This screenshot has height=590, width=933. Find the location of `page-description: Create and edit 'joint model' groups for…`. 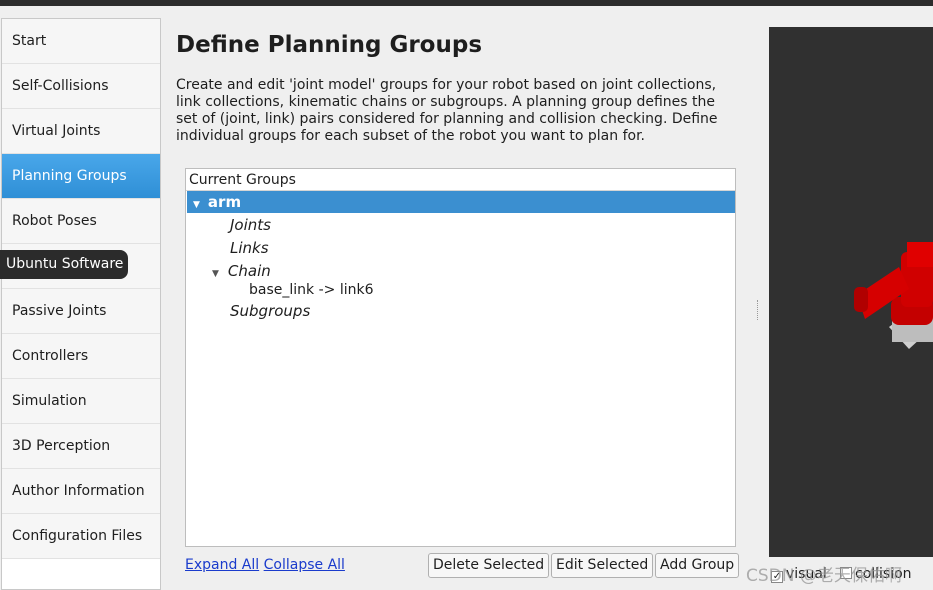

page-description: Create and edit 'joint model' groups for… is located at coordinates (447, 110).